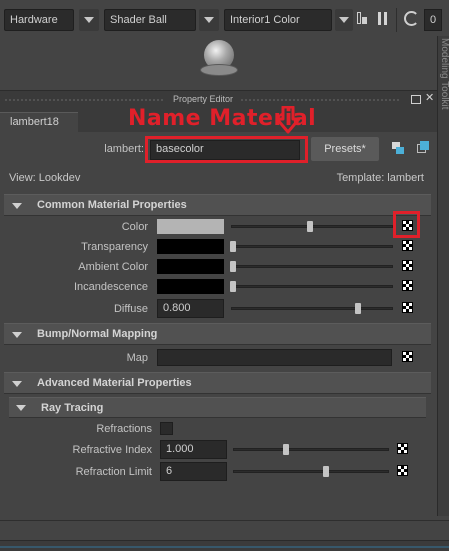  Describe the element at coordinates (193, 471) in the screenshot. I see `refraction-limit-input: 6` at that location.